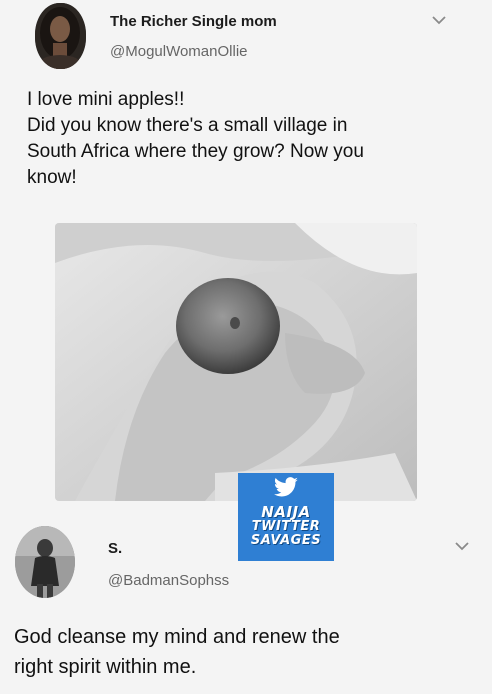 This screenshot has height=694, width=492. I want to click on tweet-text-line: Did you know there's a small village in, so click(187, 125).